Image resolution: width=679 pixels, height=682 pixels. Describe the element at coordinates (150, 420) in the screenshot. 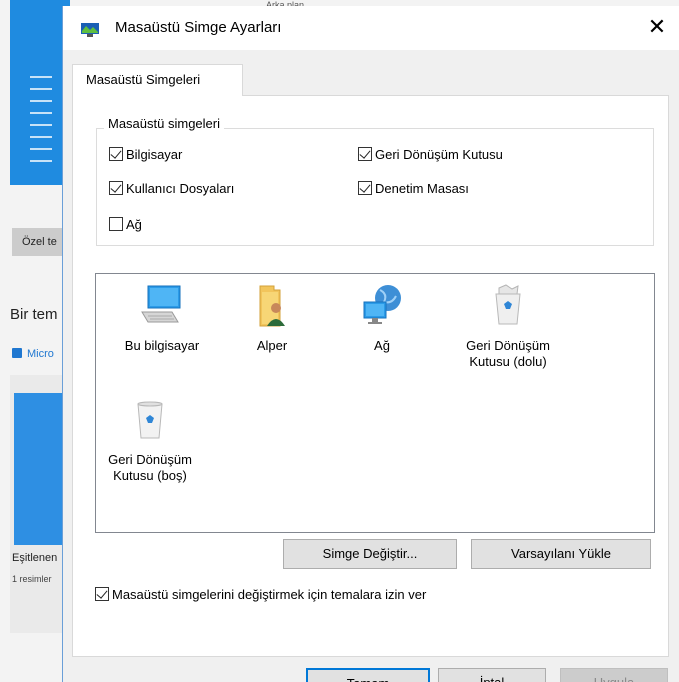

I see `recycle-bin-empty-icon` at that location.